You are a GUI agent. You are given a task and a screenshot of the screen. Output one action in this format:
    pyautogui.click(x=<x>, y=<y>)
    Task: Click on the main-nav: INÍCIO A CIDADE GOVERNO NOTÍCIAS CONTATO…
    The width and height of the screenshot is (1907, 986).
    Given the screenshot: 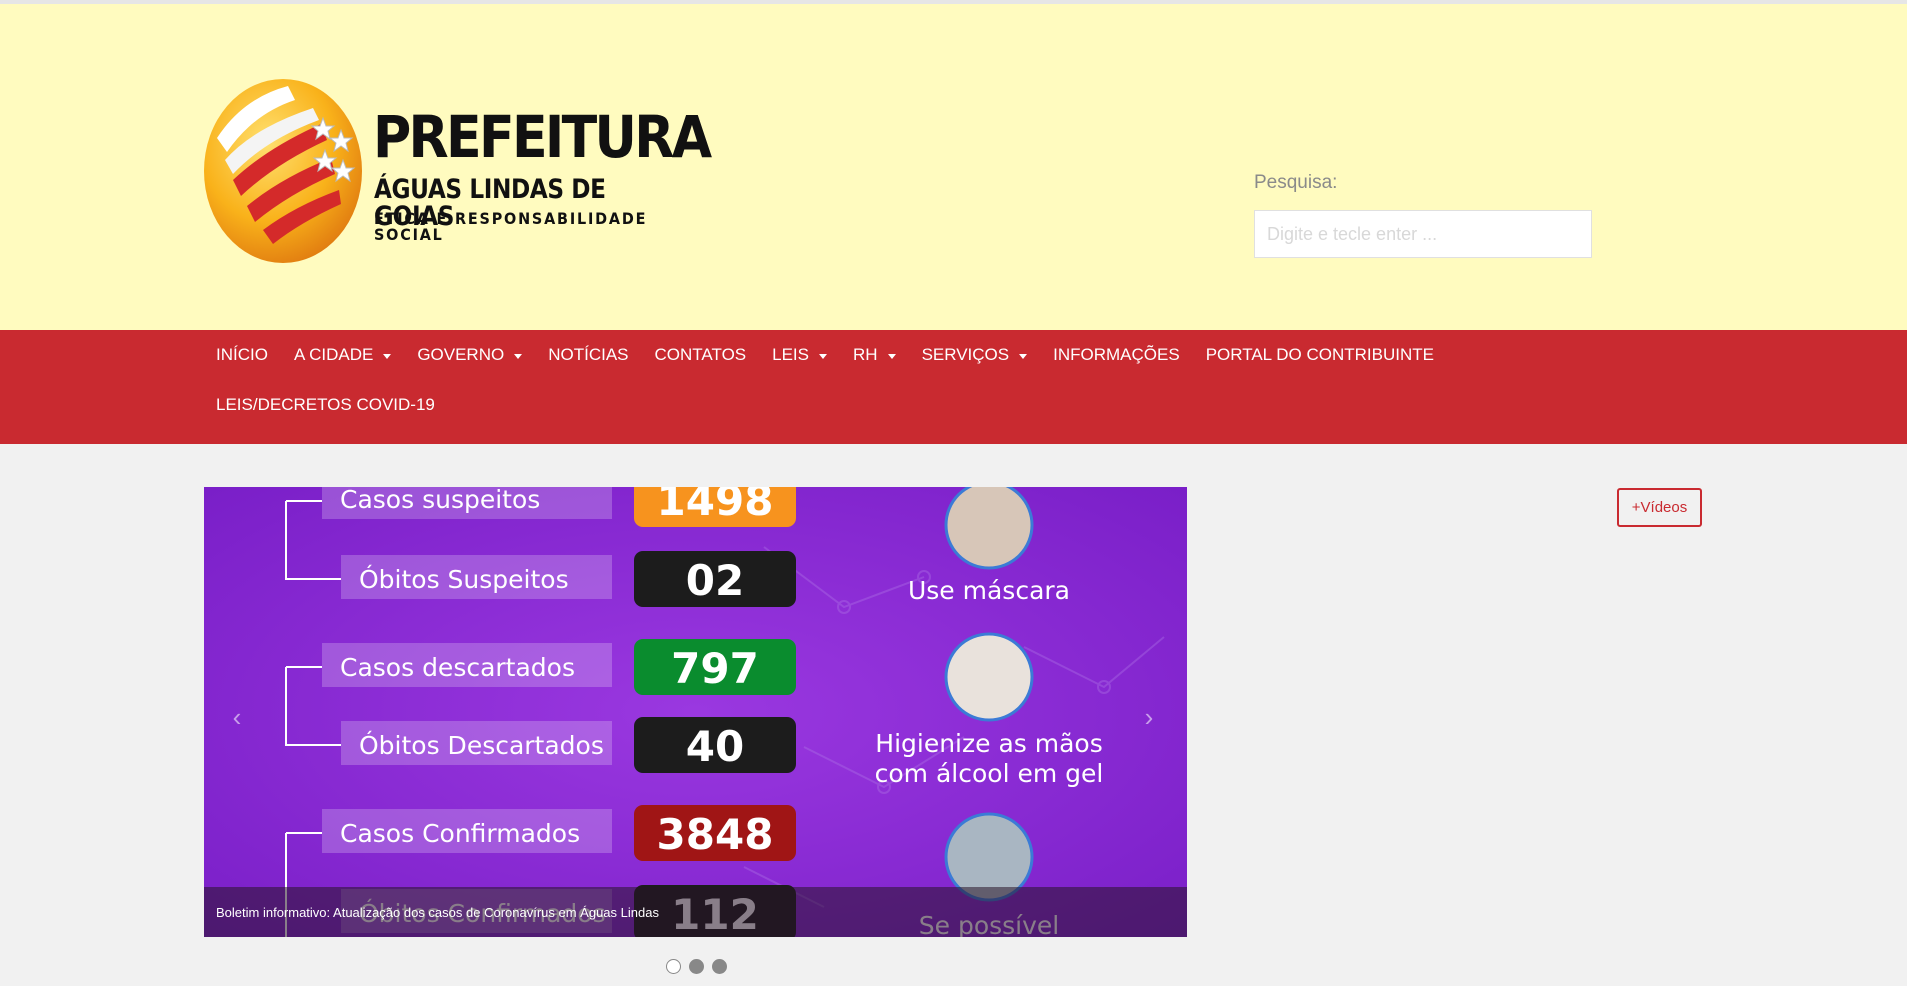 What is the action you would take?
    pyautogui.click(x=953, y=387)
    